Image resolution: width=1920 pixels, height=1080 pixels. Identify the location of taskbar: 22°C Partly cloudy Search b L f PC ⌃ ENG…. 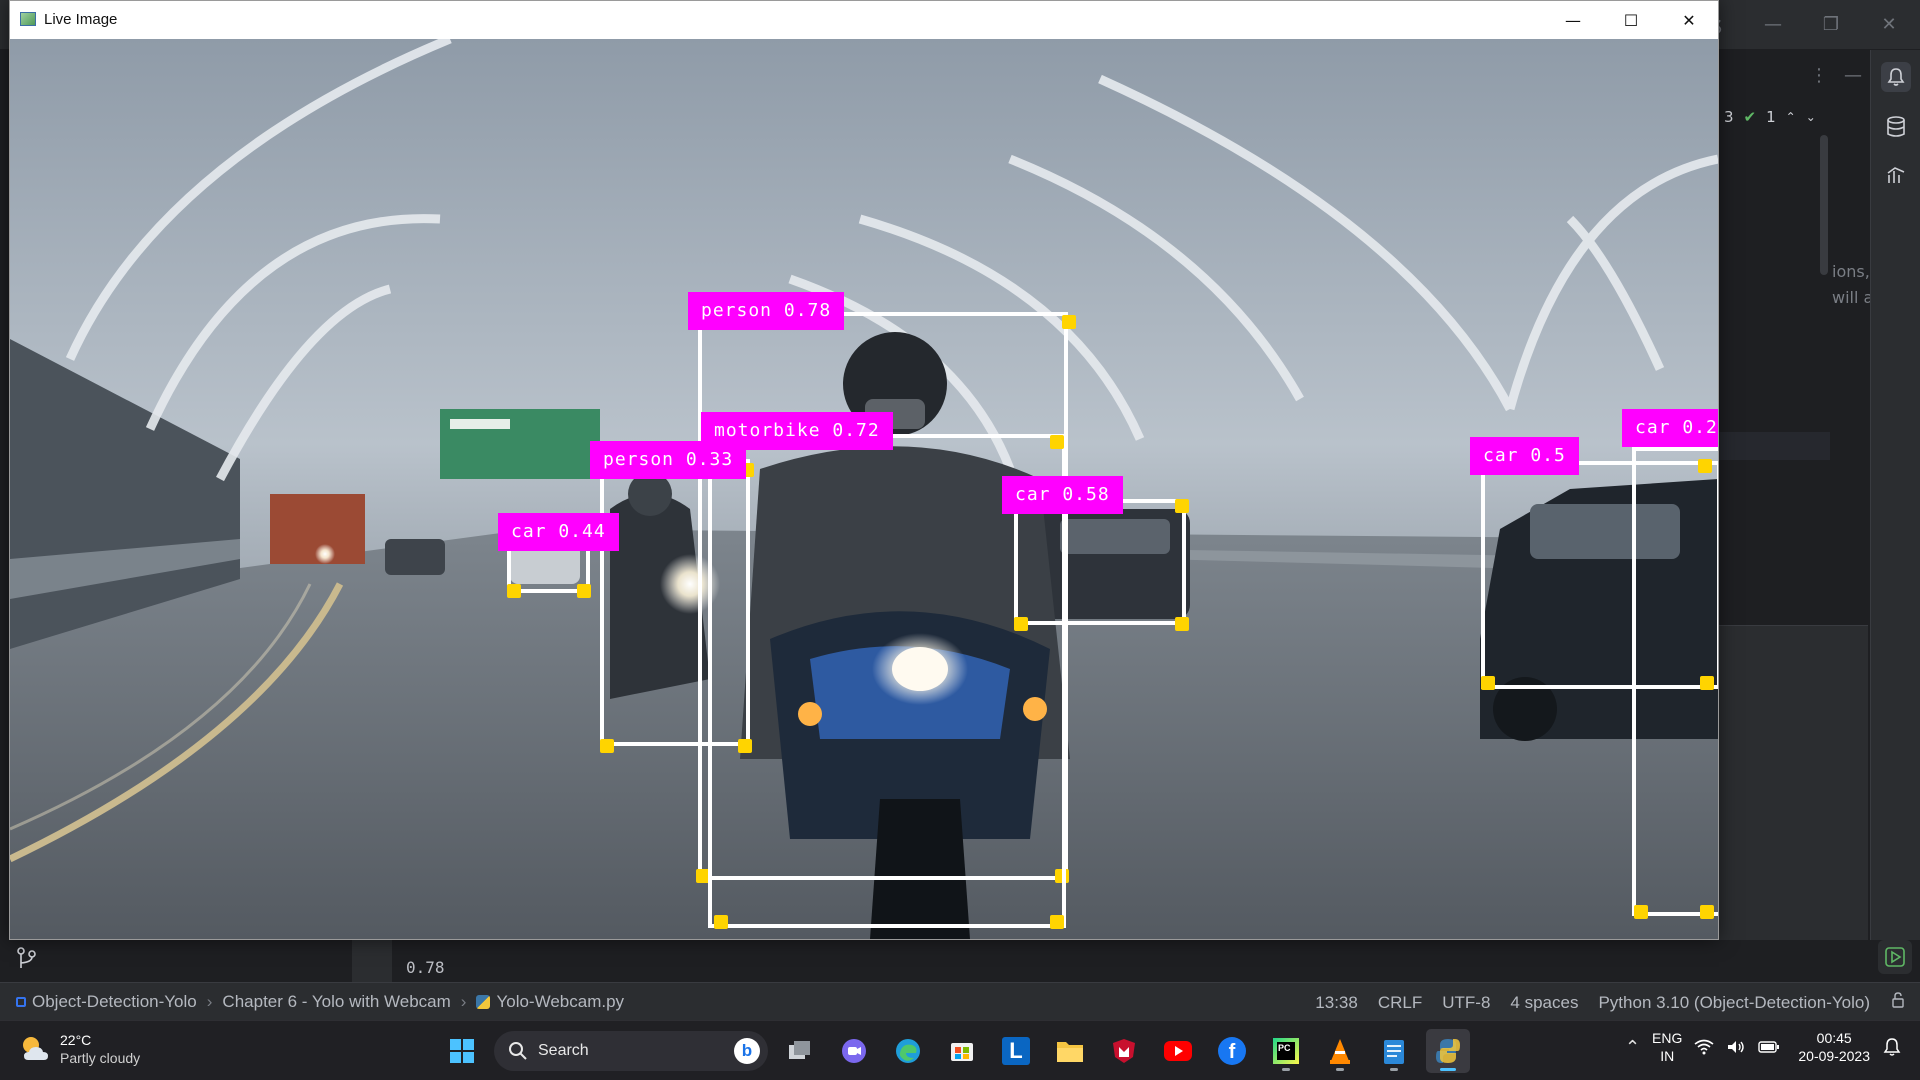
(960, 1050).